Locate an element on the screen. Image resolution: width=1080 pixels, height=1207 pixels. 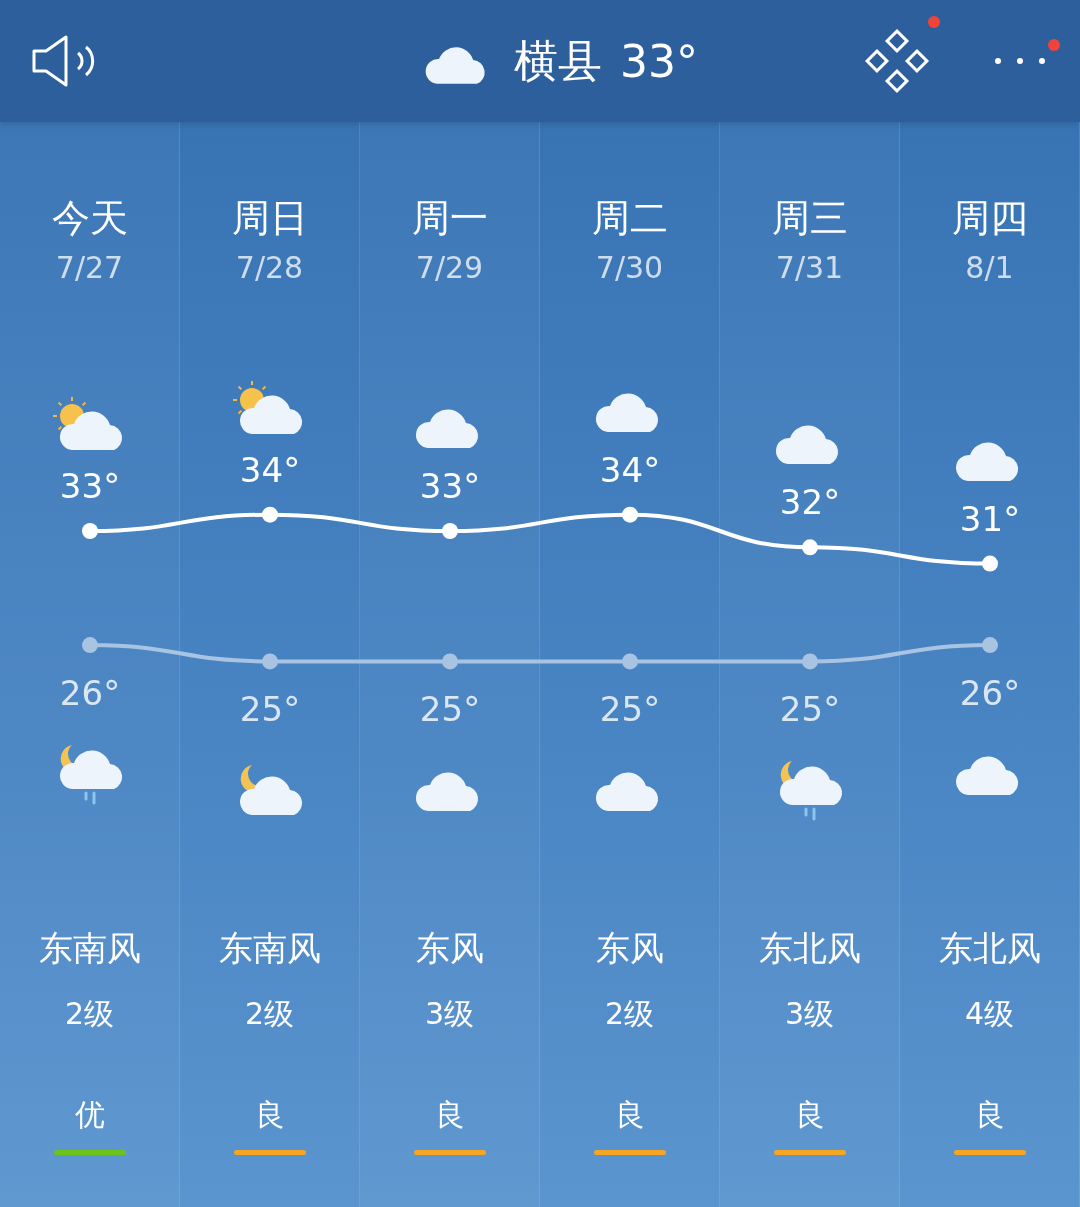
wind-level: 4级 is located at coordinates (989, 1014).